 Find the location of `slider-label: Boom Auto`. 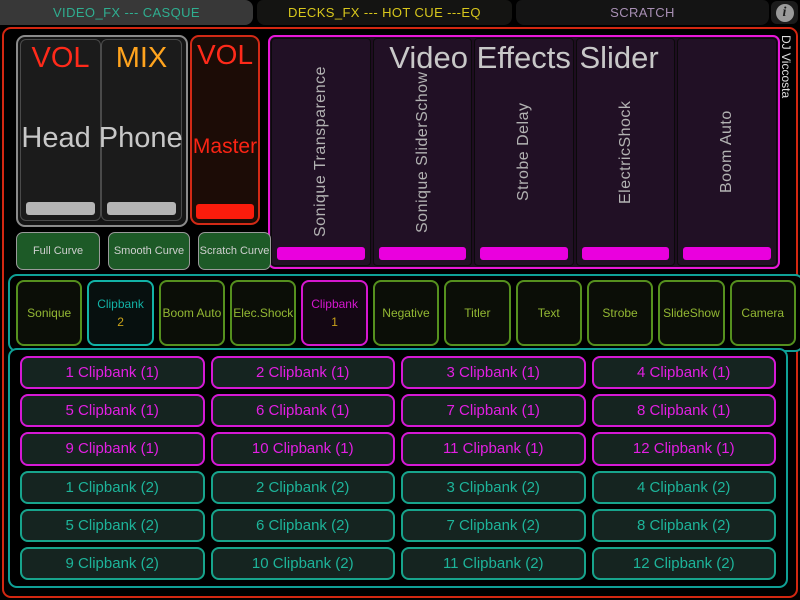

slider-label: Boom Auto is located at coordinates (727, 152).